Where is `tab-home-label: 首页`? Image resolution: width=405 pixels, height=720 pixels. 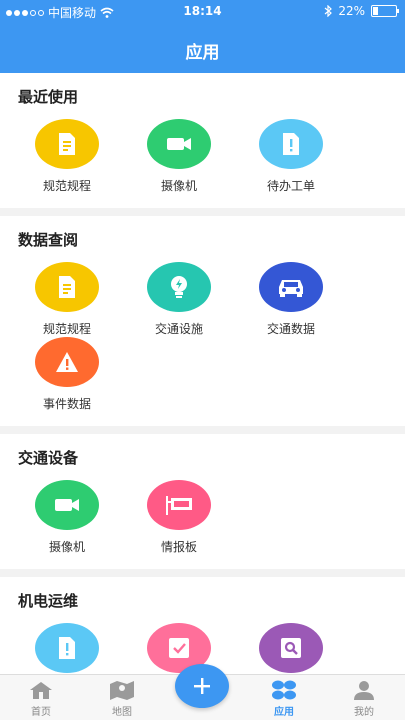
tab-home-label: 首页 is located at coordinates (41, 712).